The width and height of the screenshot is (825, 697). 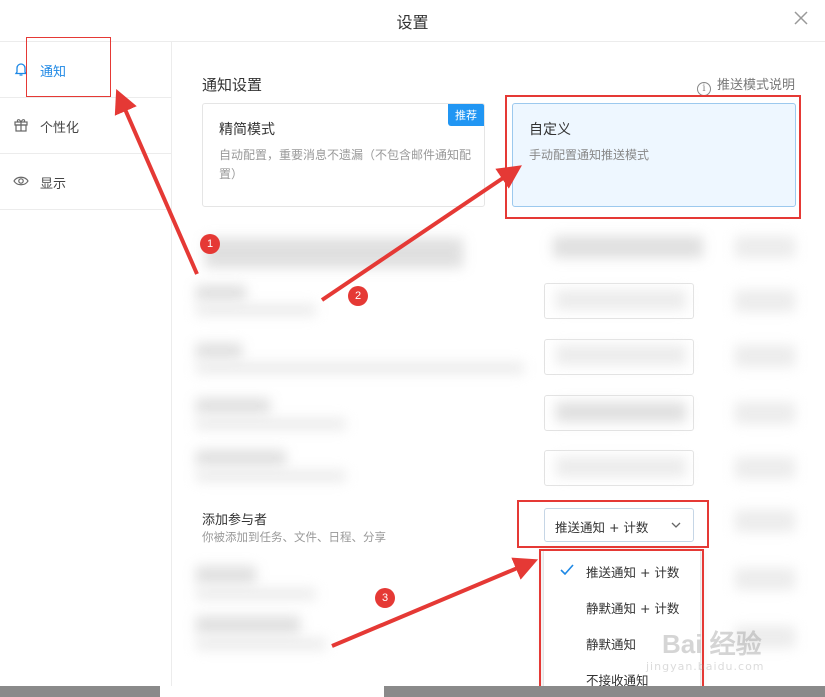 What do you see at coordinates (628, 247) in the screenshot?
I see `blurred-select` at bounding box center [628, 247].